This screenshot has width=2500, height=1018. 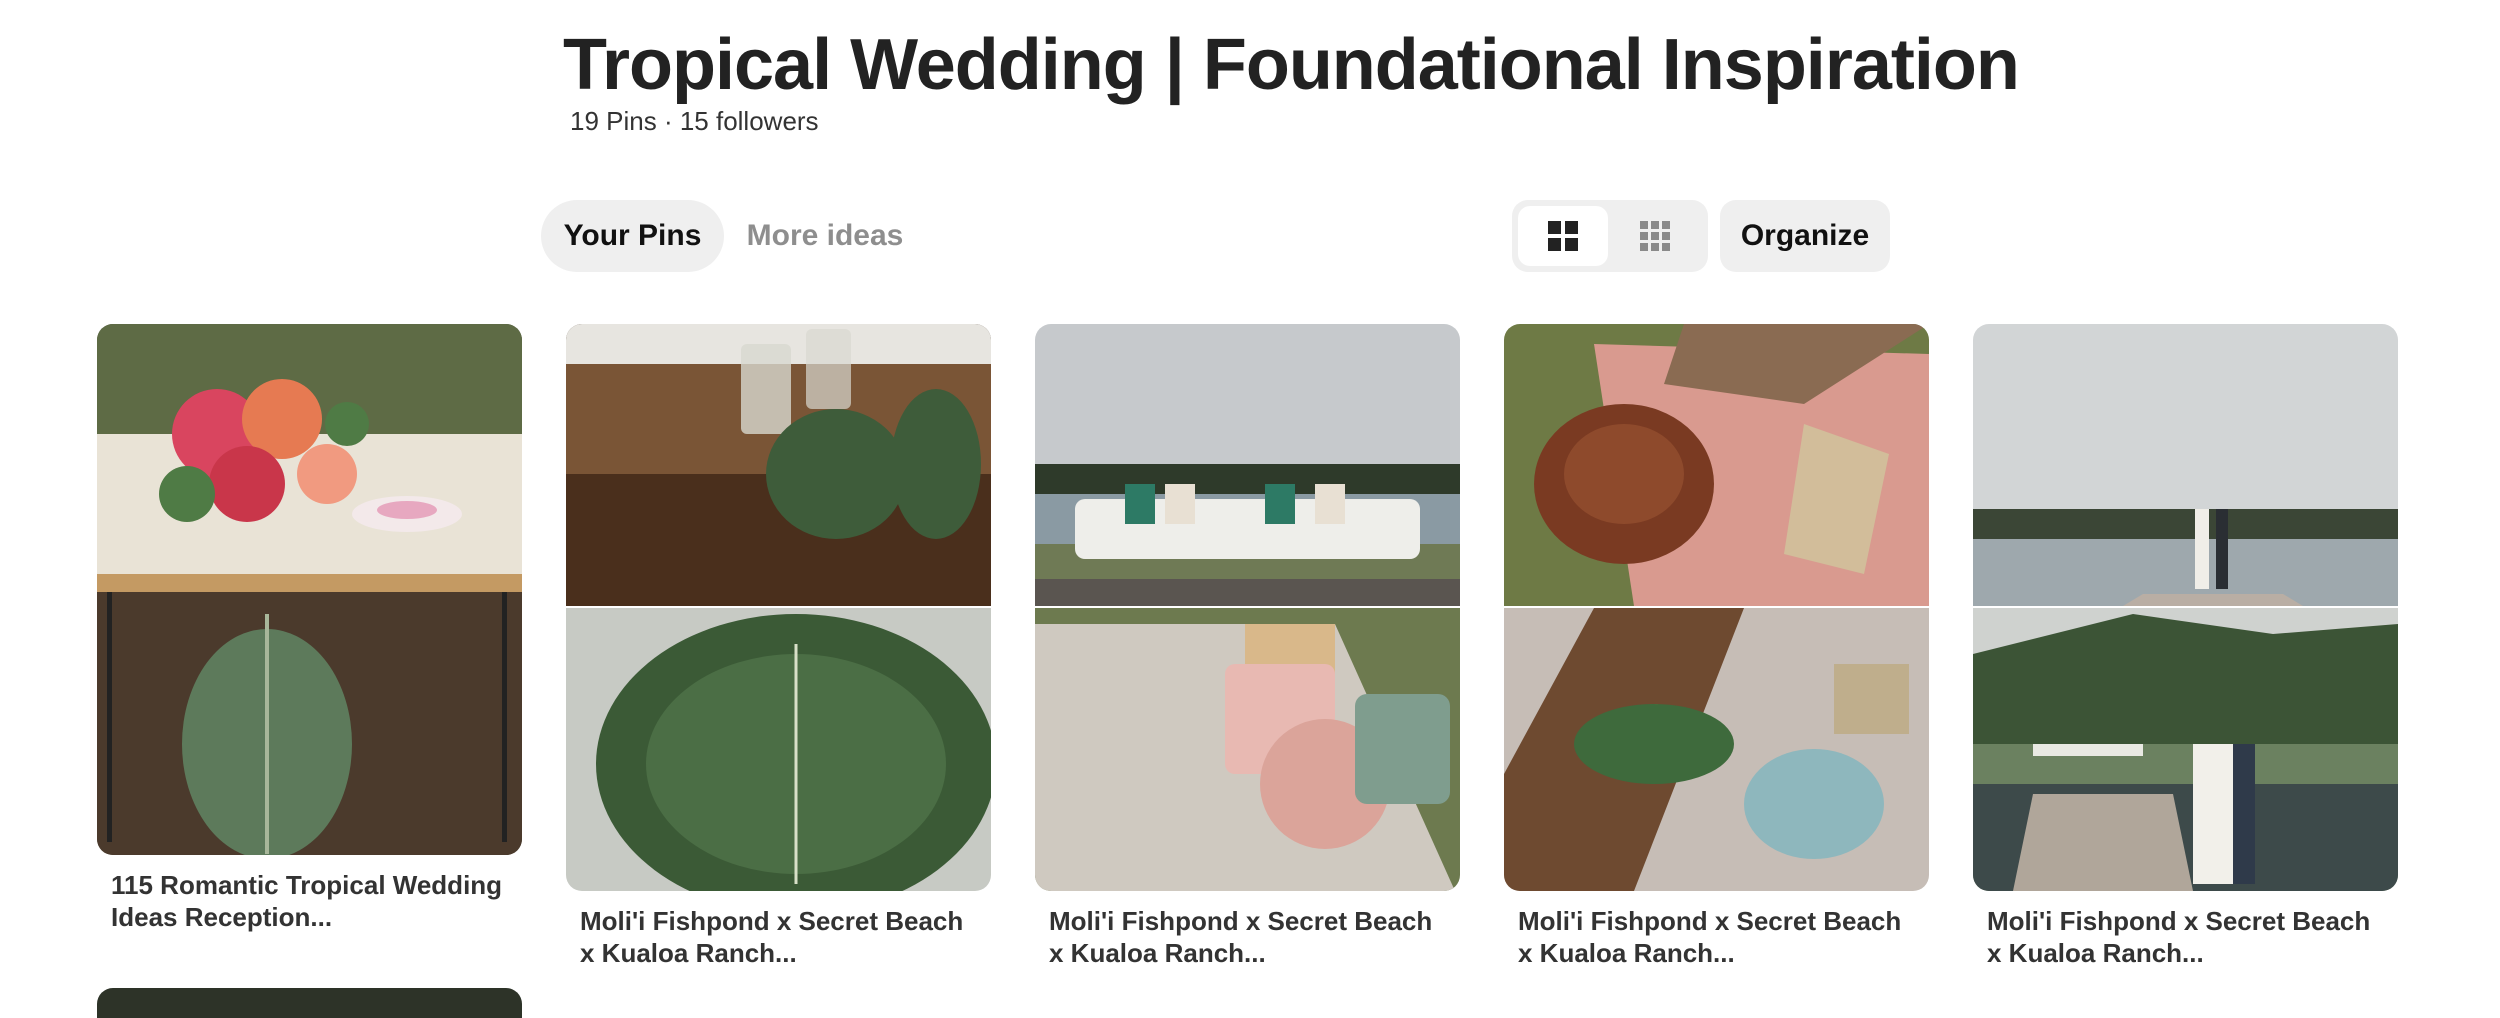 I want to click on couple-pier-collage-image, so click(x=2185, y=607).